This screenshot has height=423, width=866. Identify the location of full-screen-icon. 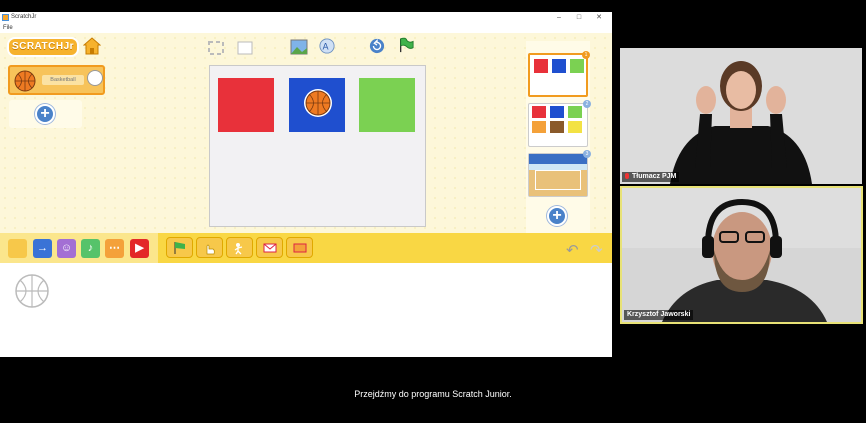
(216, 48).